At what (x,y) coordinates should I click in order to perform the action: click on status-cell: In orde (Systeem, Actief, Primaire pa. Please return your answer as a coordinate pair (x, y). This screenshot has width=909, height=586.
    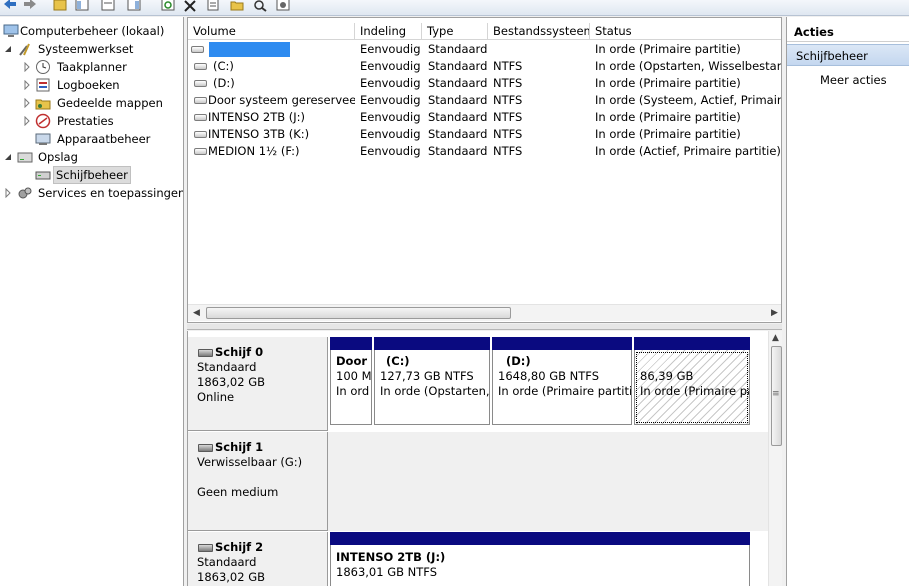
    Looking at the image, I should click on (688, 100).